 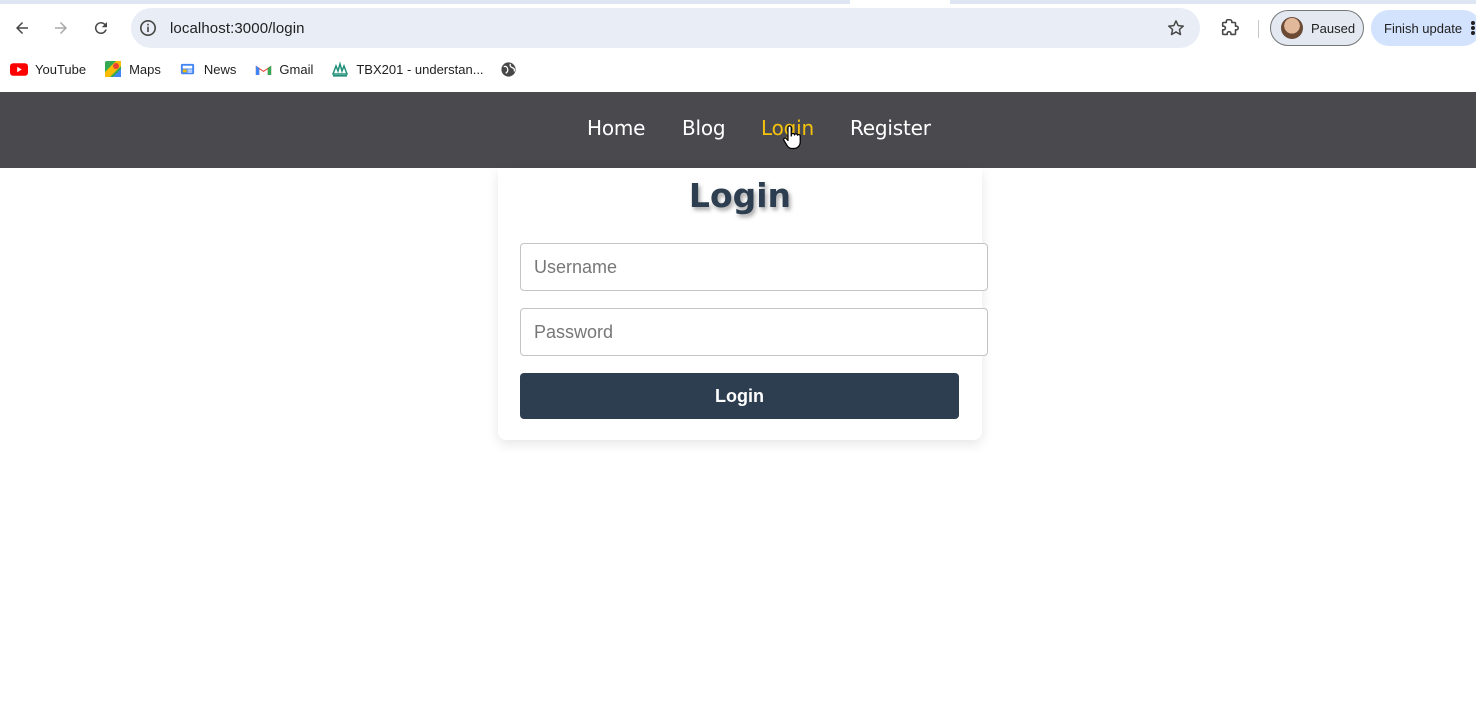 What do you see at coordinates (340, 69) in the screenshot?
I see `tbx-icon` at bounding box center [340, 69].